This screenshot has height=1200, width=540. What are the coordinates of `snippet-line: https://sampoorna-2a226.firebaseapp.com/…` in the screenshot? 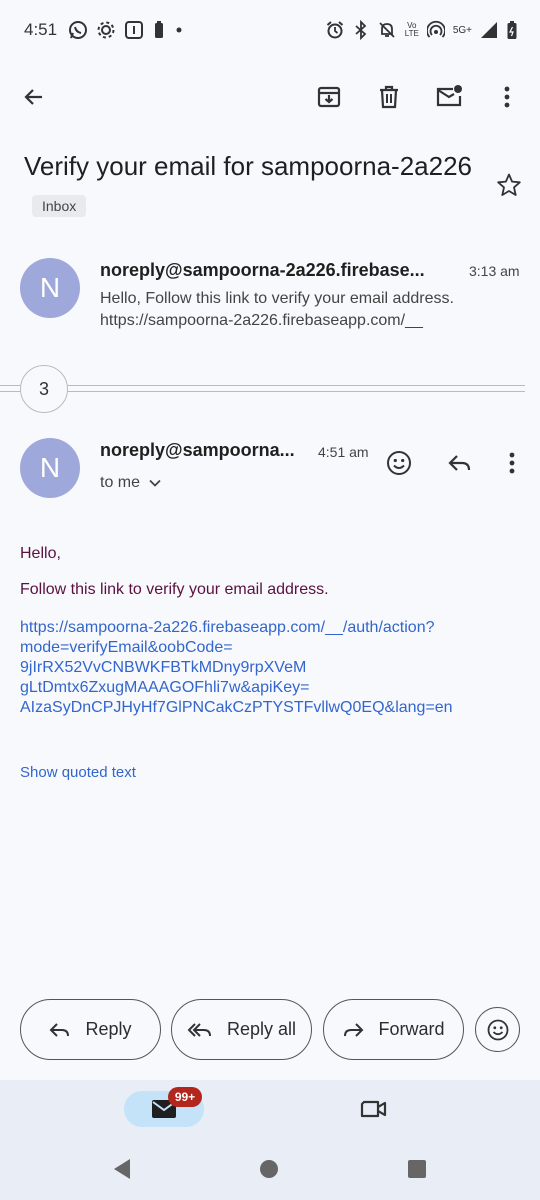 It's located at (261, 320).